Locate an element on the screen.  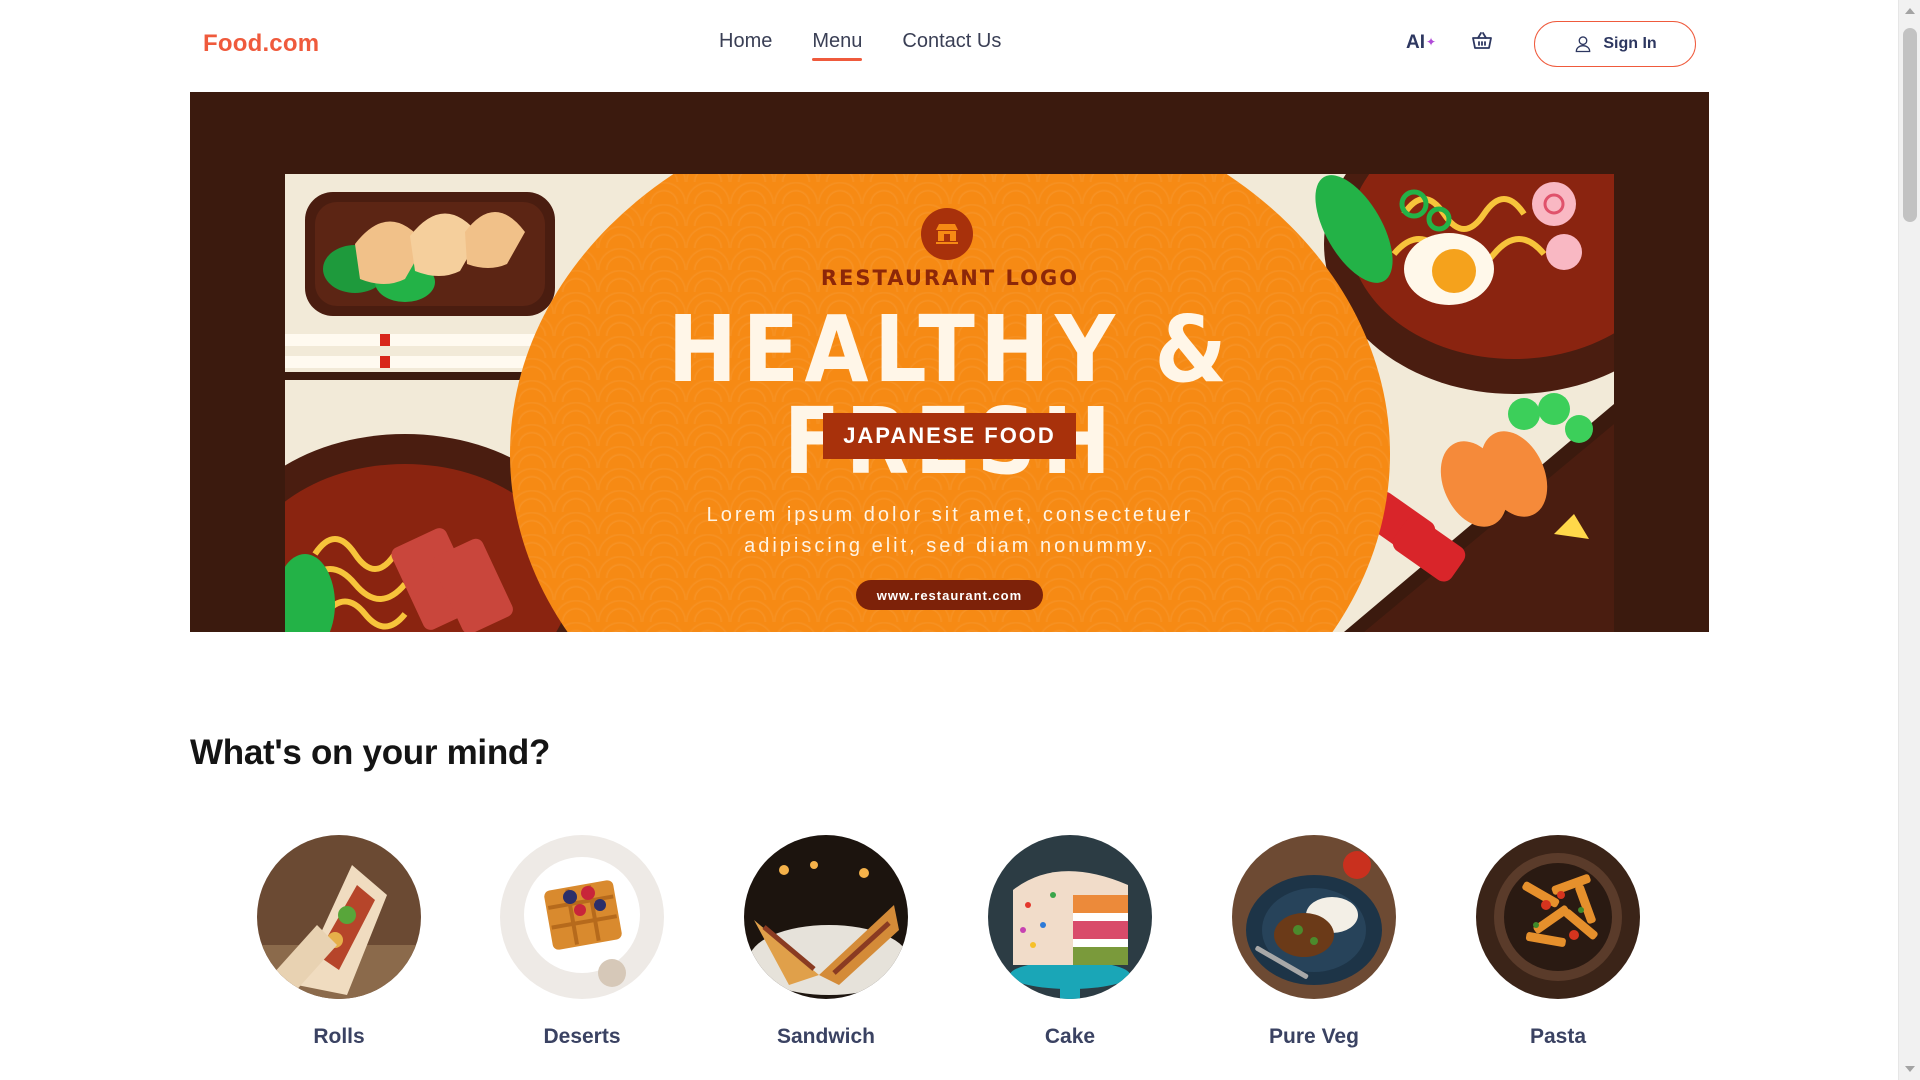
category-label: Pure Veg is located at coordinates (1314, 1036).